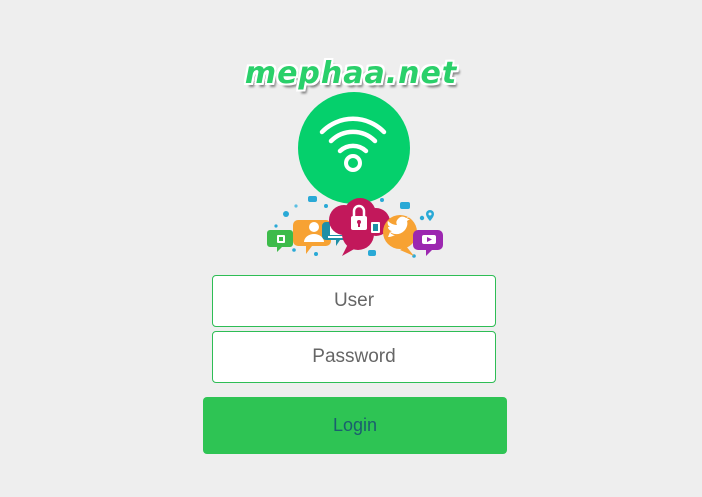 This screenshot has width=702, height=497. Describe the element at coordinates (354, 357) in the screenshot. I see `password-input` at that location.